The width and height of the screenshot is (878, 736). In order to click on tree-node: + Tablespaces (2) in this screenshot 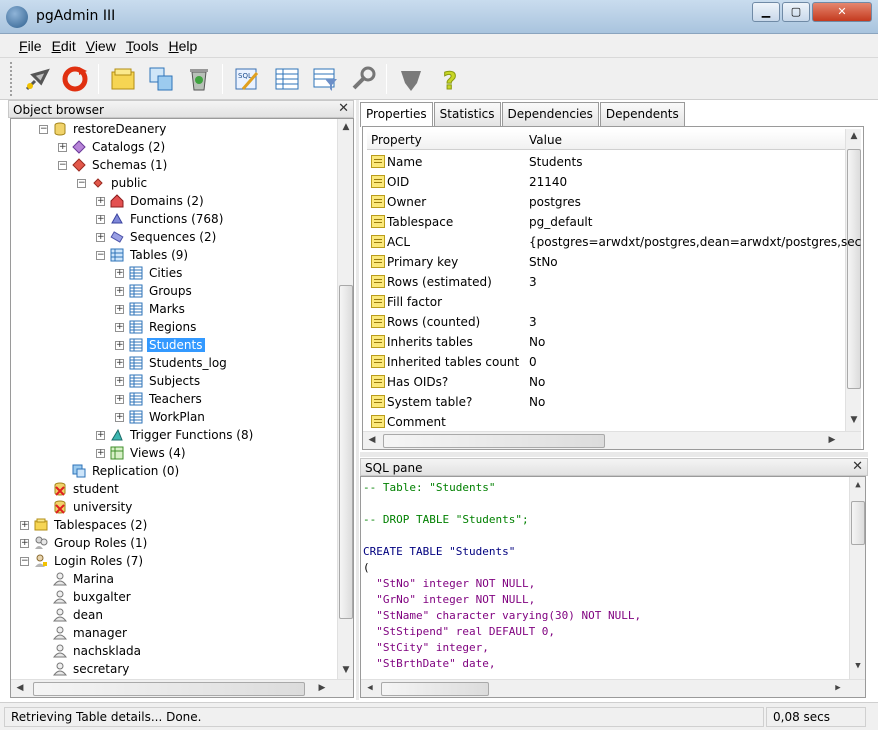, I will do `click(84, 525)`.